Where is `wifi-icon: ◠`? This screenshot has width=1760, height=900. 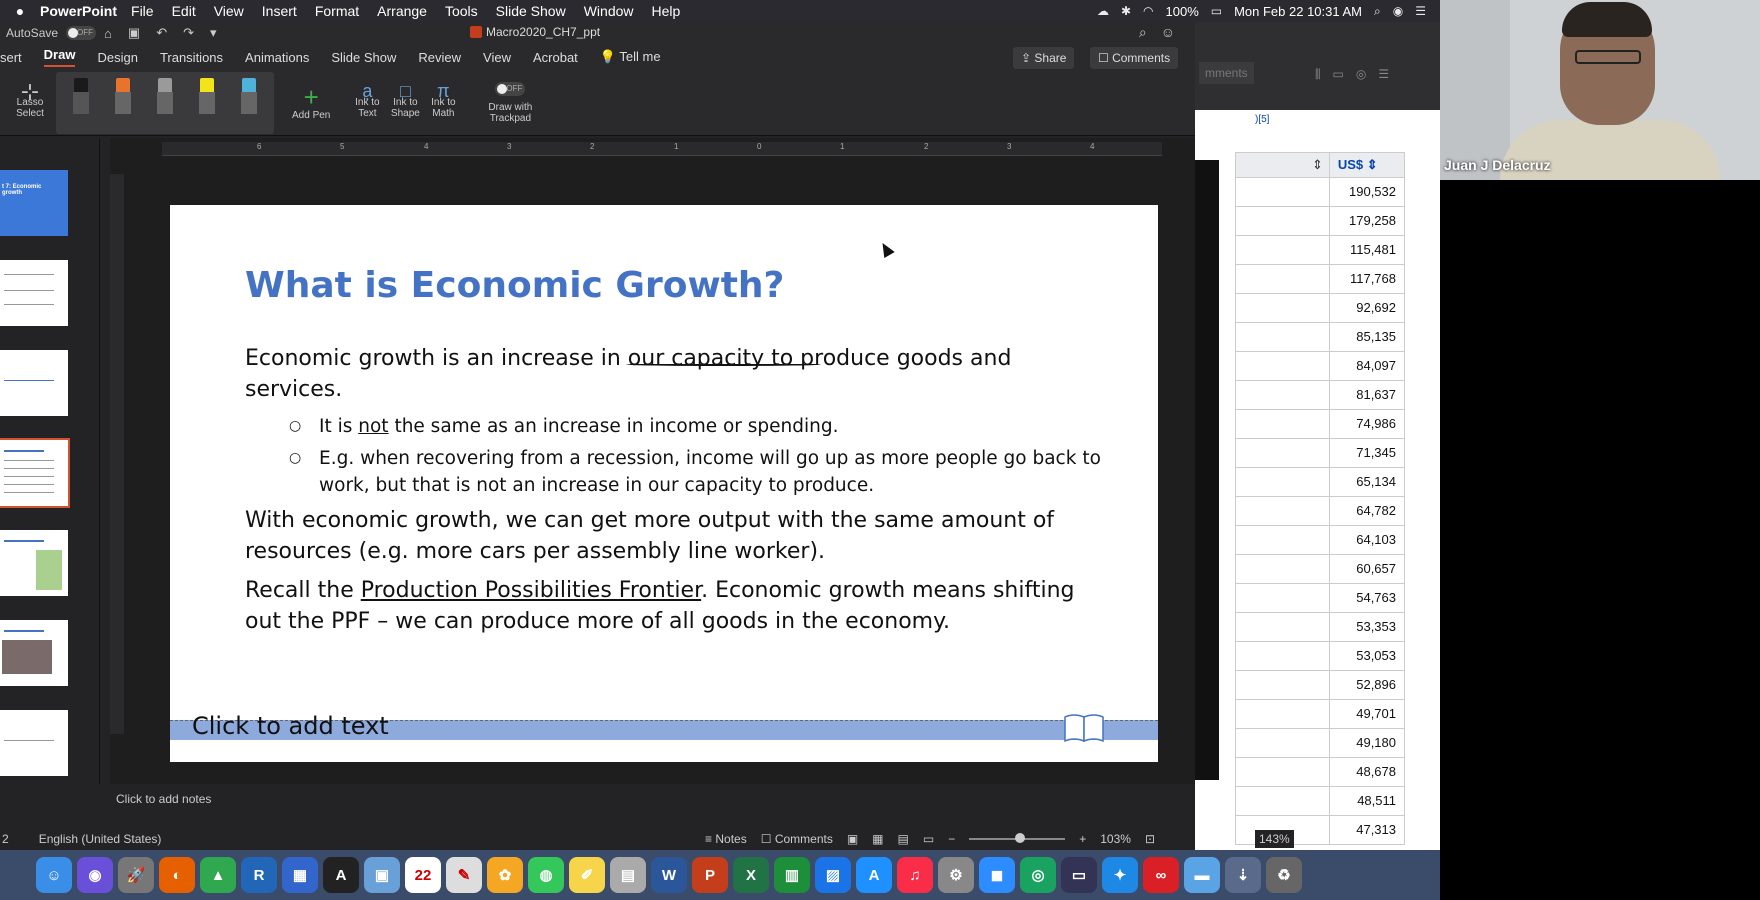 wifi-icon: ◠ is located at coordinates (1148, 11).